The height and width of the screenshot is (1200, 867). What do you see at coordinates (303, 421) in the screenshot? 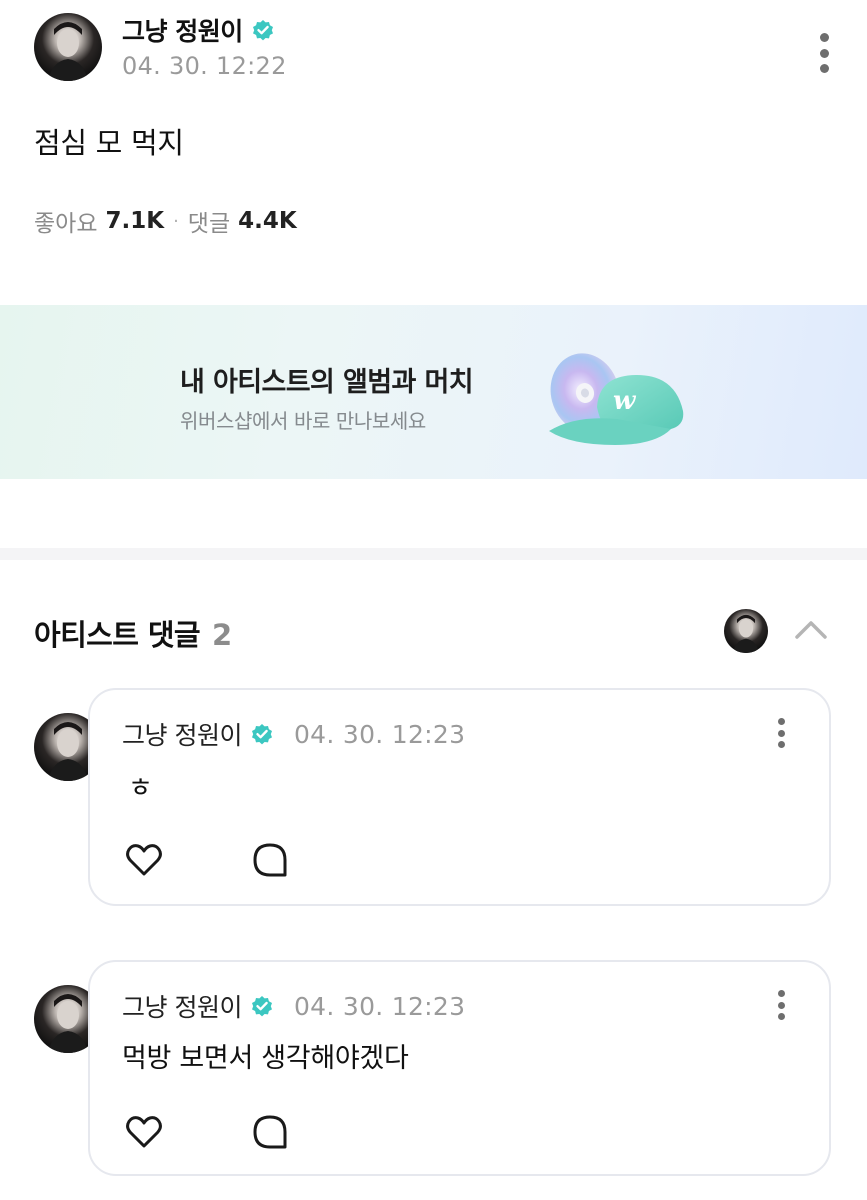
I see `banner-subtitle: 위버스샵에서 바로 만나보세요` at bounding box center [303, 421].